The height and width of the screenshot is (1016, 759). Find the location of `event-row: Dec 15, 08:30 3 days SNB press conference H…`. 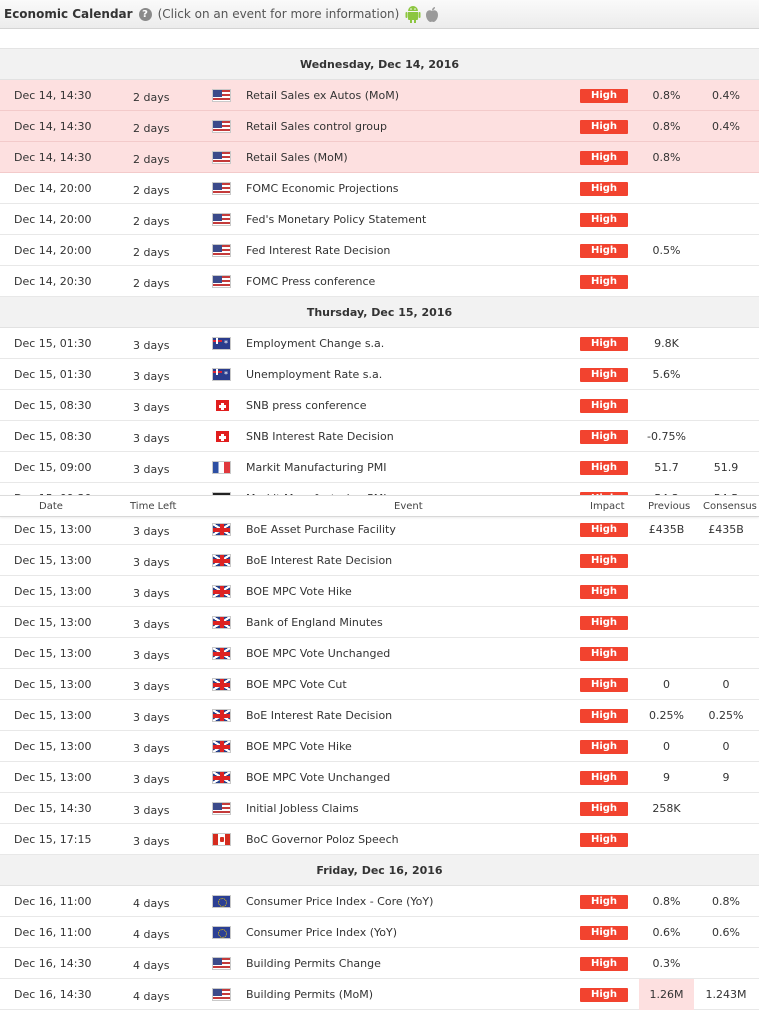

event-row: Dec 15, 08:30 3 days SNB press conference H… is located at coordinates (379, 405).